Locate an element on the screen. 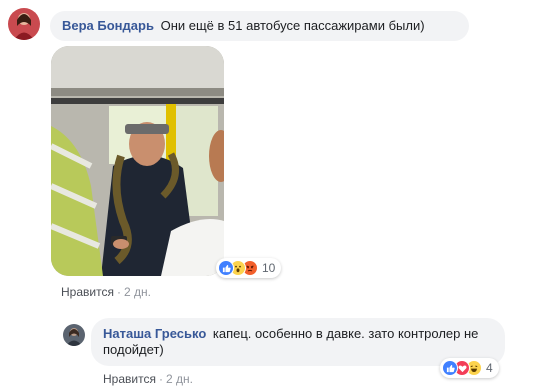  reply-author: Наташа Гресько is located at coordinates (154, 333).